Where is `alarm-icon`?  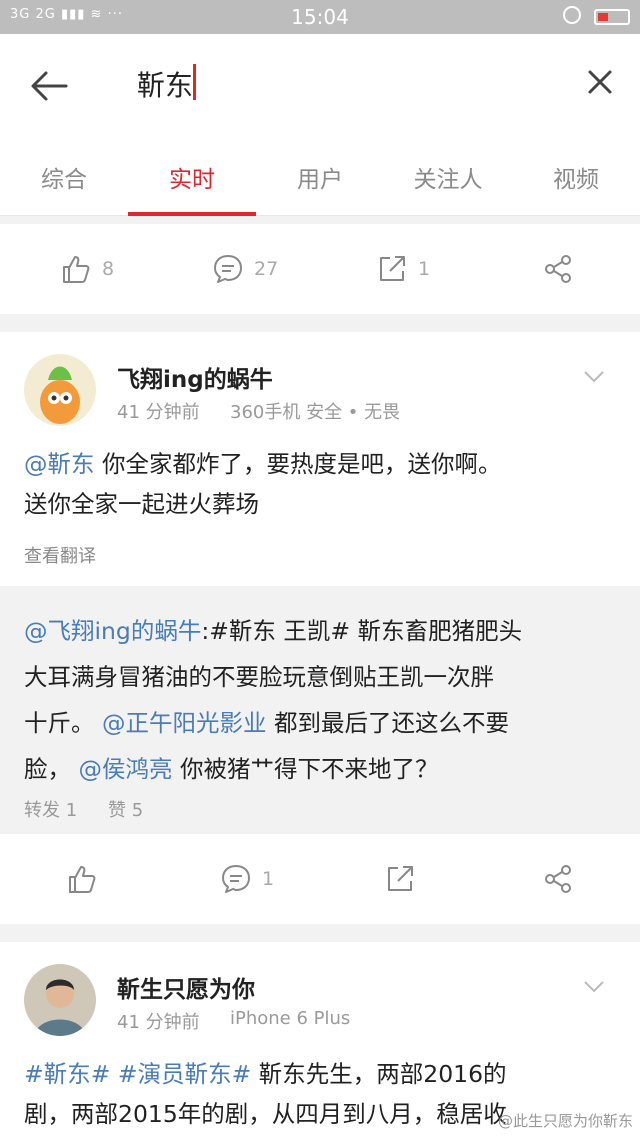 alarm-icon is located at coordinates (572, 15).